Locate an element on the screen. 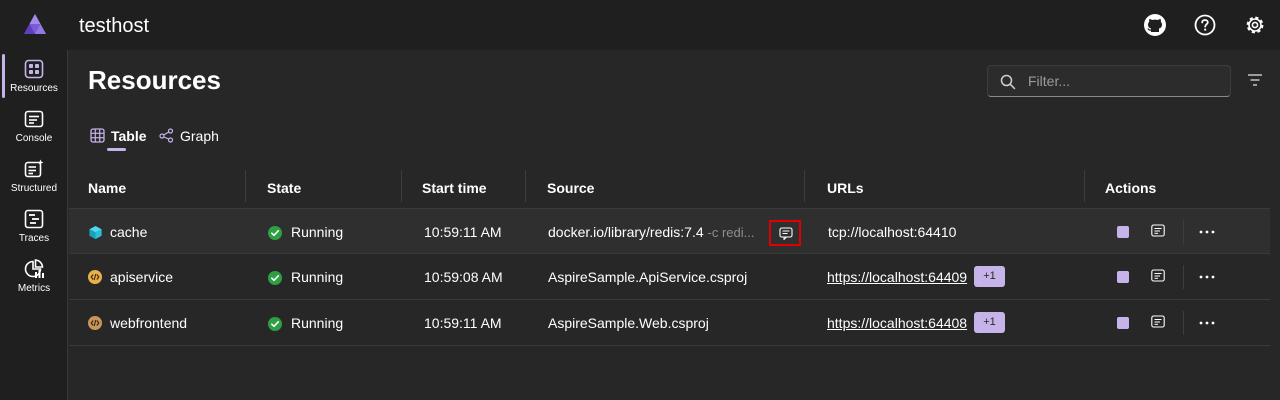  filter-box is located at coordinates (1109, 81).